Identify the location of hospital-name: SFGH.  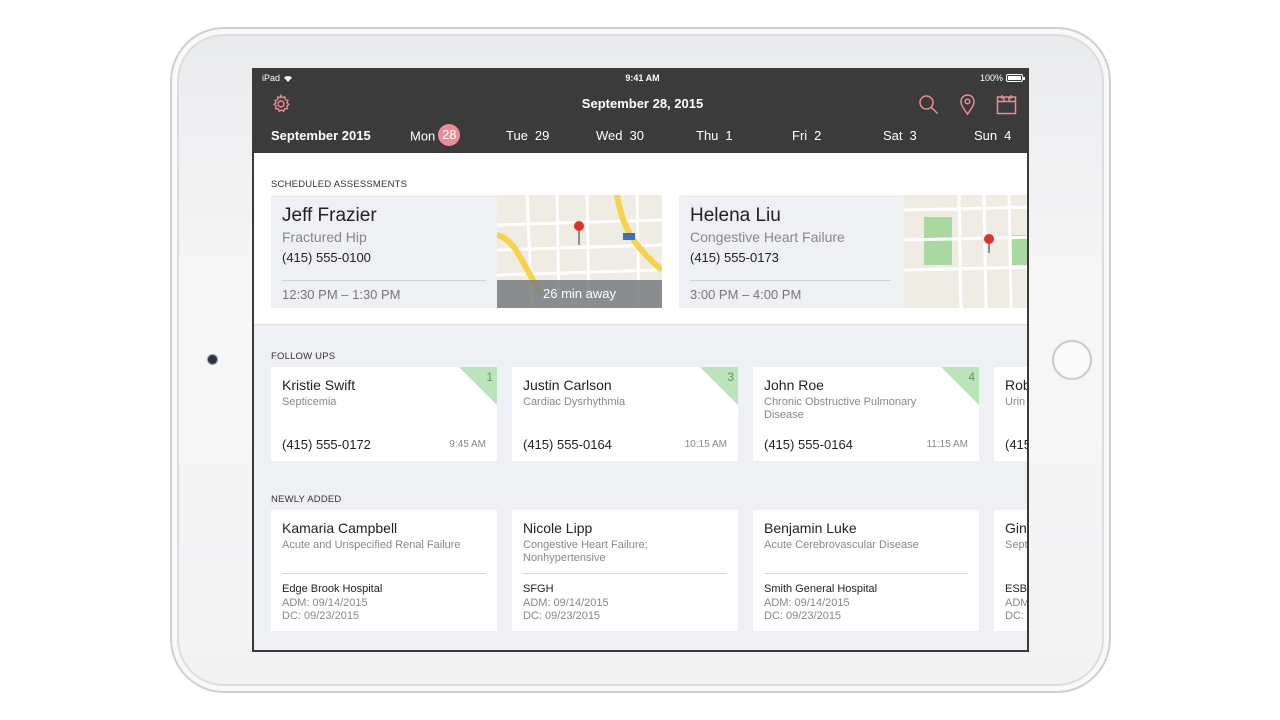
(538, 589).